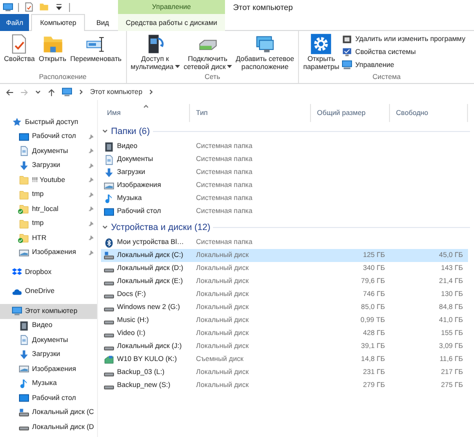 This screenshot has width=474, height=437. I want to click on open-box-icon, so click(17, 272).